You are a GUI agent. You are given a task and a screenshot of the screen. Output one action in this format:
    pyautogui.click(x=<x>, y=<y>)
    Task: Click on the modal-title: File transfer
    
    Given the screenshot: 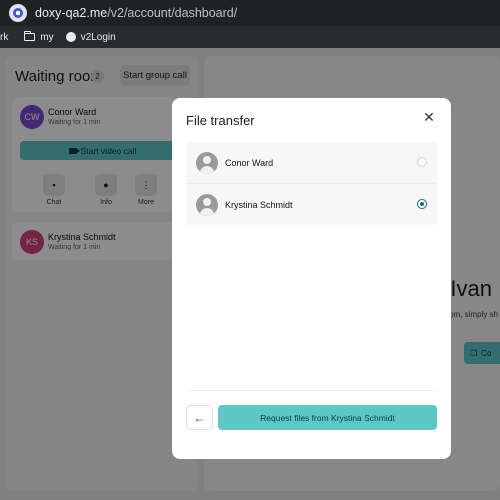 What is the action you would take?
    pyautogui.click(x=220, y=120)
    